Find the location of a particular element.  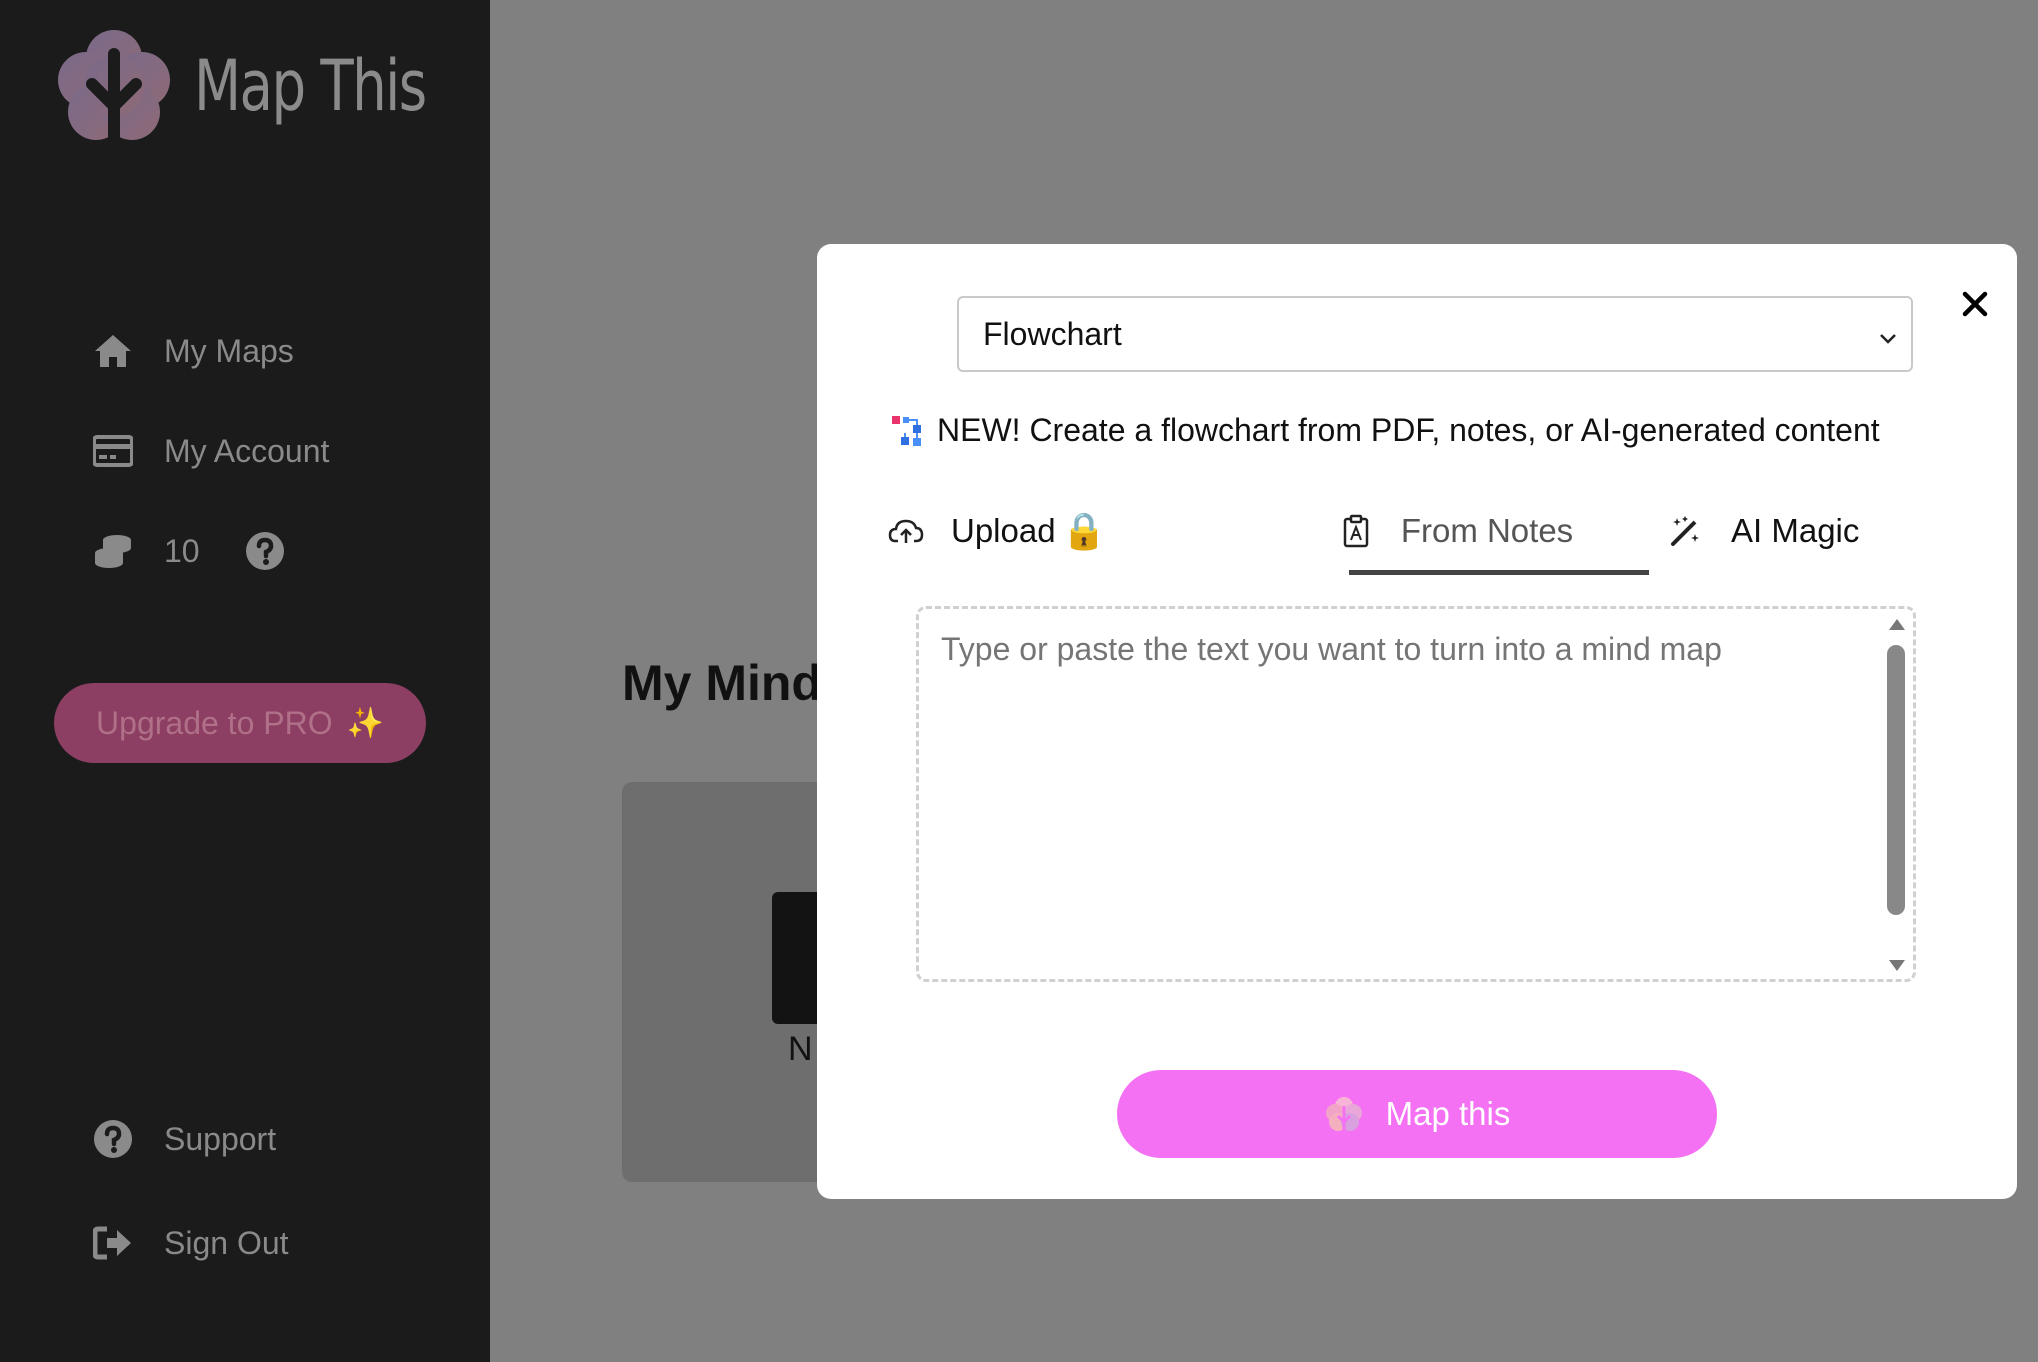

upgrade-to-pro-button: Upgrade to PRO ✨ is located at coordinates (240, 723).